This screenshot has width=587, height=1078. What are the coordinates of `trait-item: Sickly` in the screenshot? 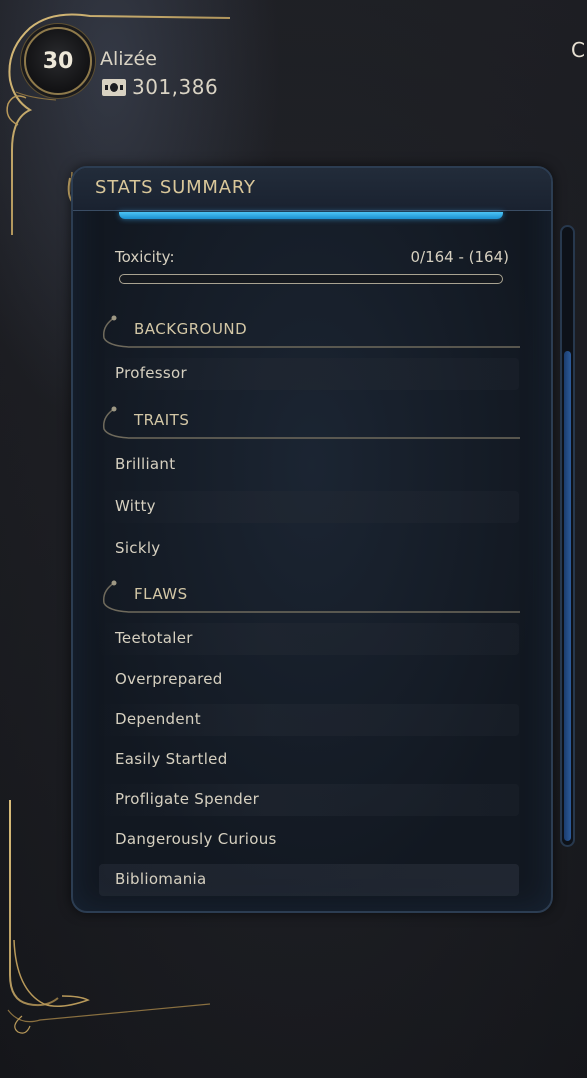 It's located at (138, 548).